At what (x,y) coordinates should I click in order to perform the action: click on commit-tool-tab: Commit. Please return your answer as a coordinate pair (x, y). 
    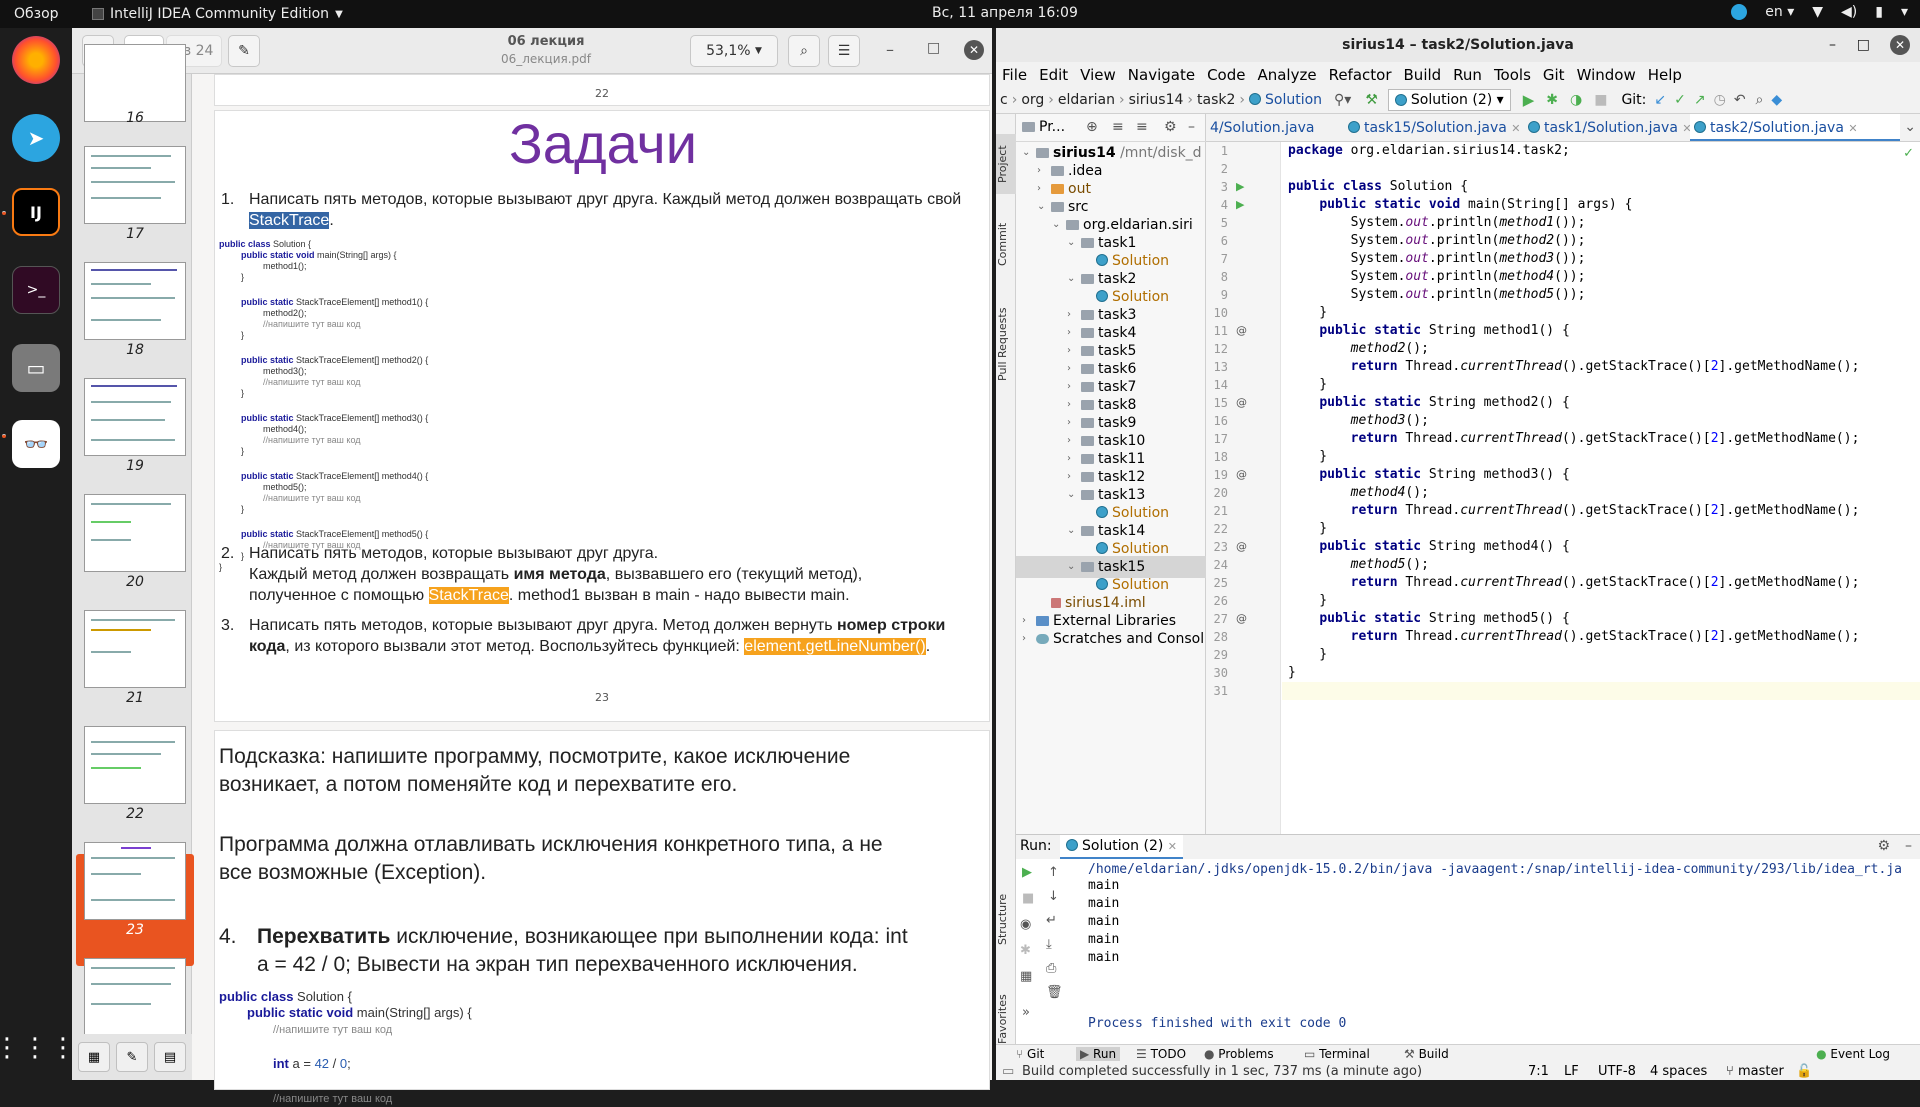
    Looking at the image, I should click on (1006, 244).